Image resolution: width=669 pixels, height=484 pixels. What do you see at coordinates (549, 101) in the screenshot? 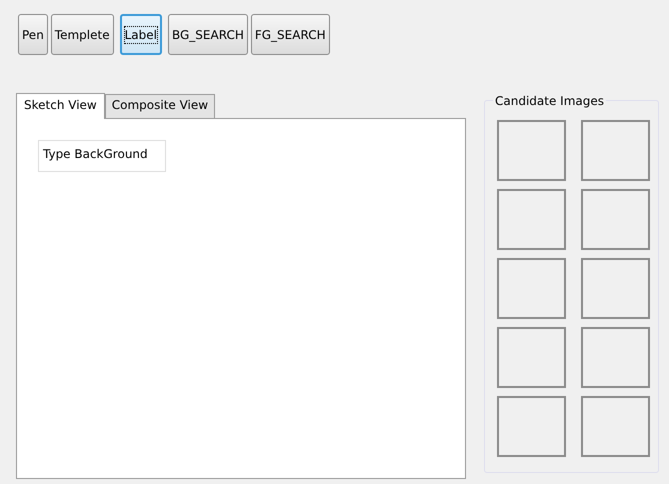
I see `group-title: Candidate Images` at bounding box center [549, 101].